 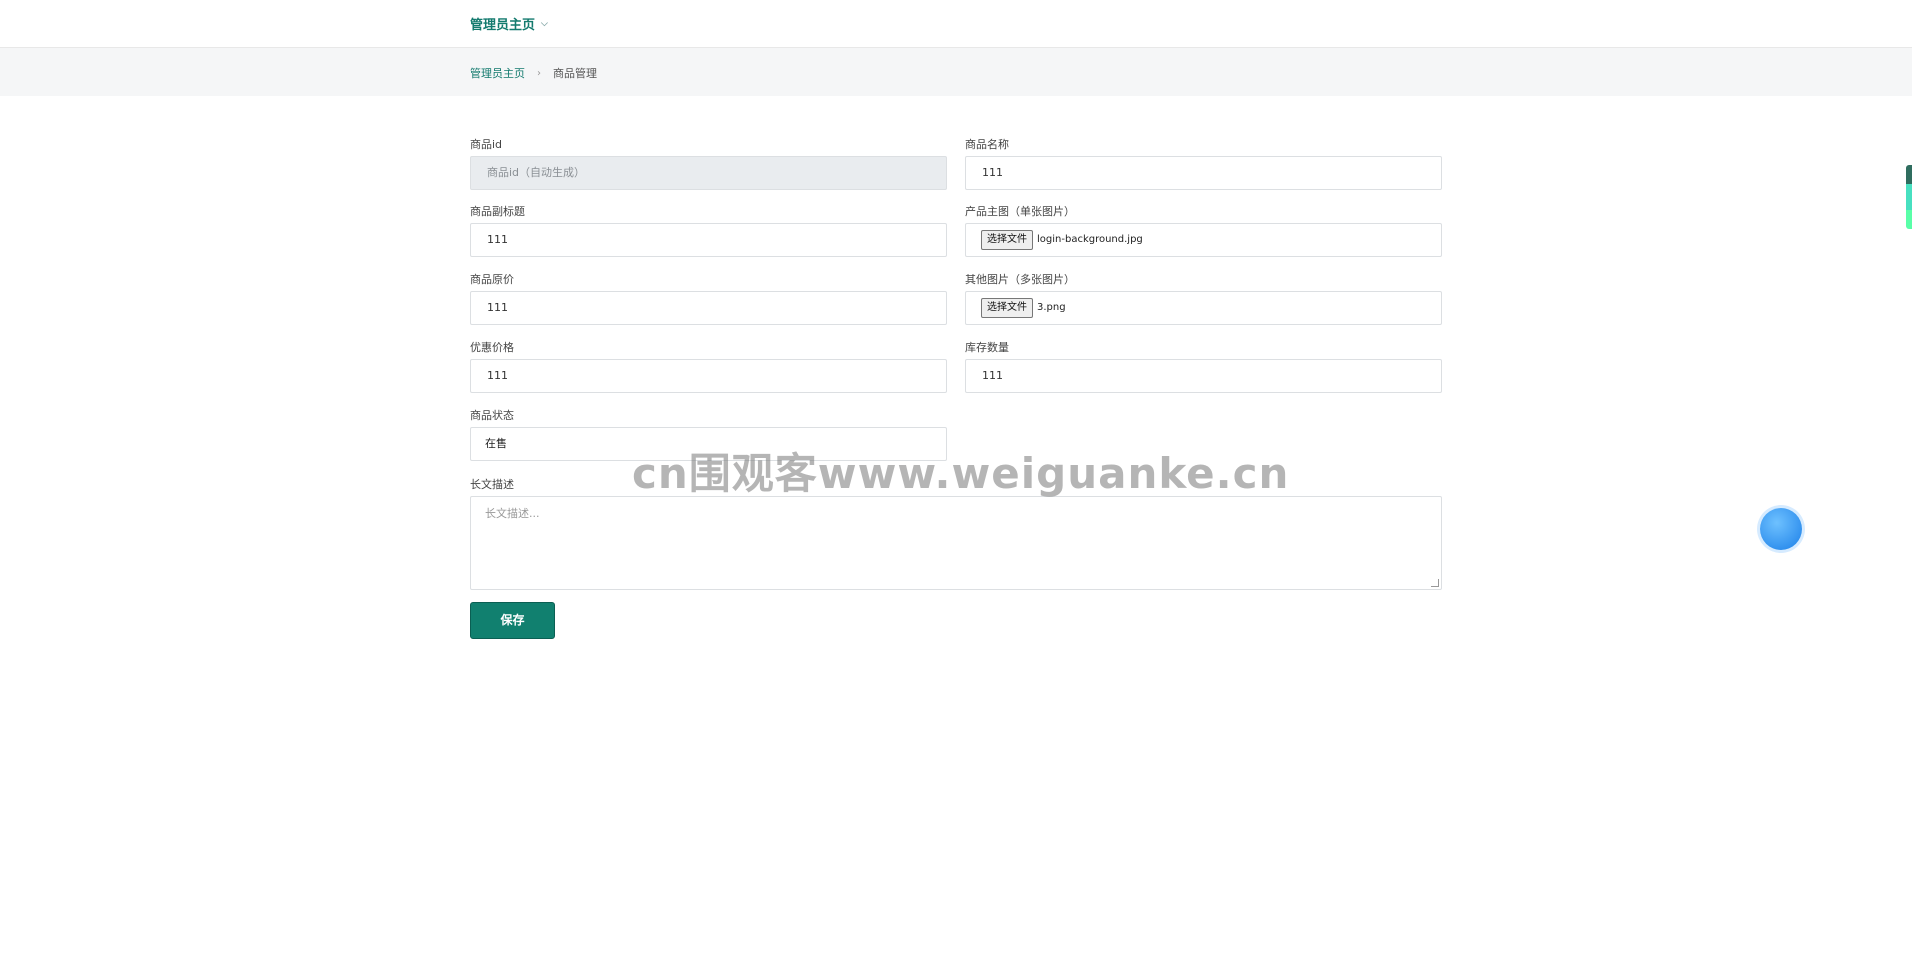 What do you see at coordinates (987, 144) in the screenshot?
I see `product-name-label: 商品名称` at bounding box center [987, 144].